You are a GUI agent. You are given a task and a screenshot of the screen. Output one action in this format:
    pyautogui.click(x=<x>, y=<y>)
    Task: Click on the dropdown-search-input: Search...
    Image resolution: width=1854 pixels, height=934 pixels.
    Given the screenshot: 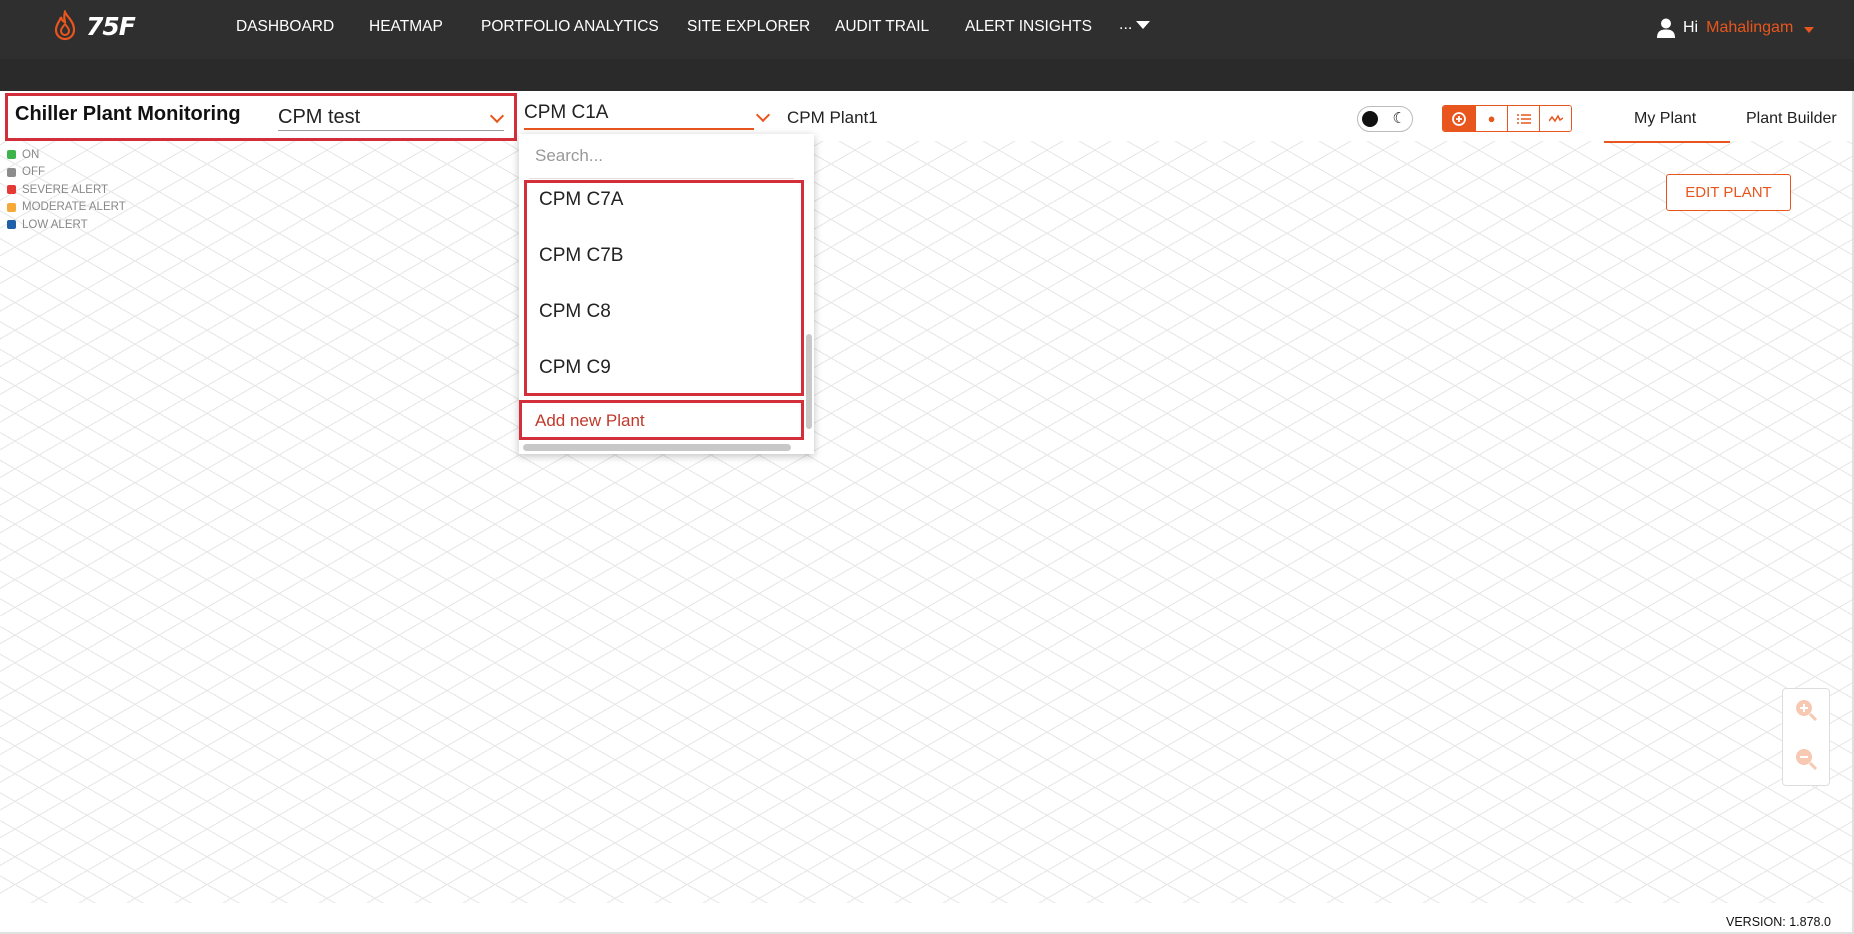 What is the action you would take?
    pyautogui.click(x=569, y=156)
    